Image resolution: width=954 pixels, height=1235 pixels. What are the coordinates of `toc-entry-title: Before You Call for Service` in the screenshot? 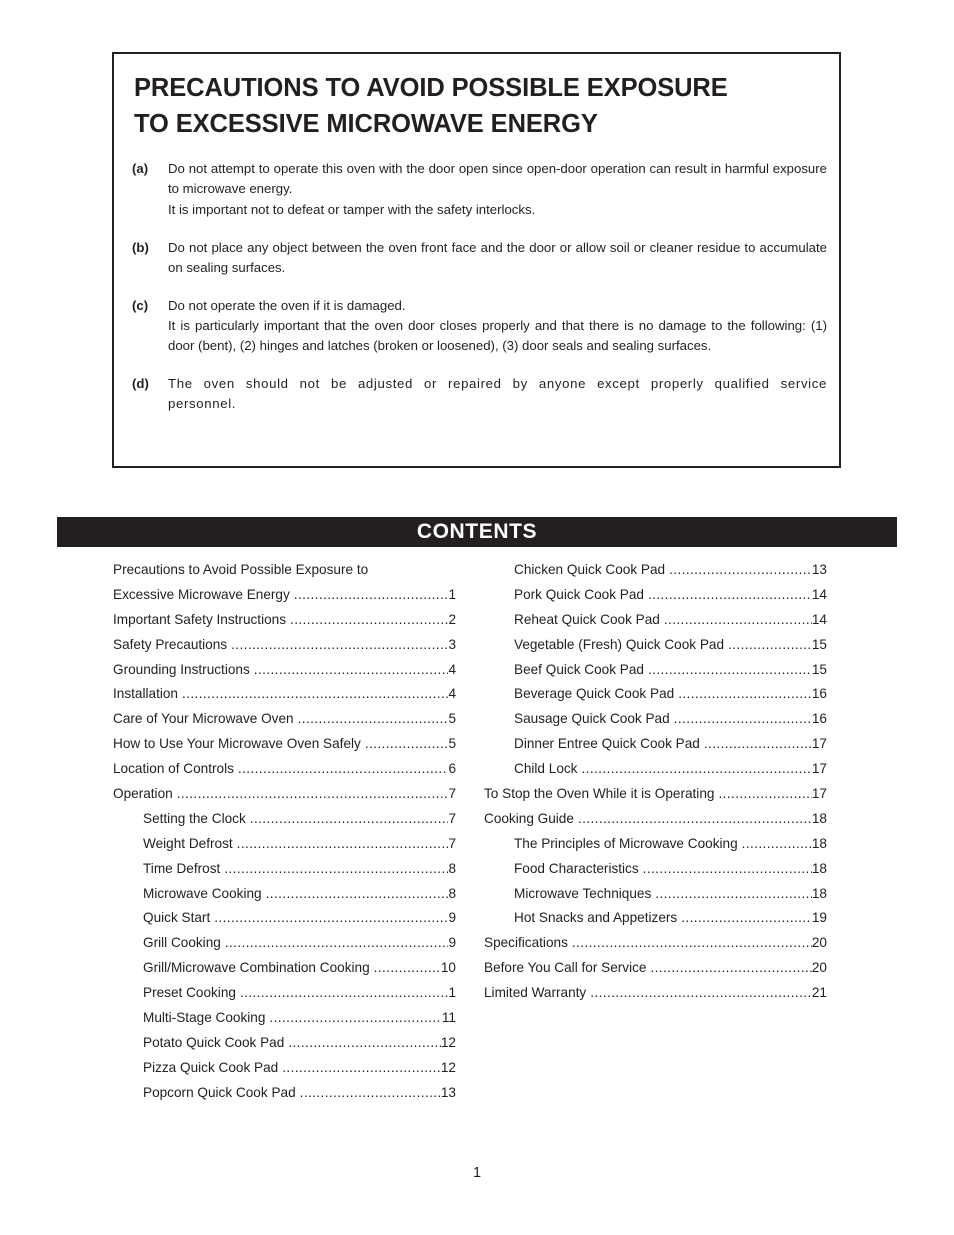 It's located at (565, 968).